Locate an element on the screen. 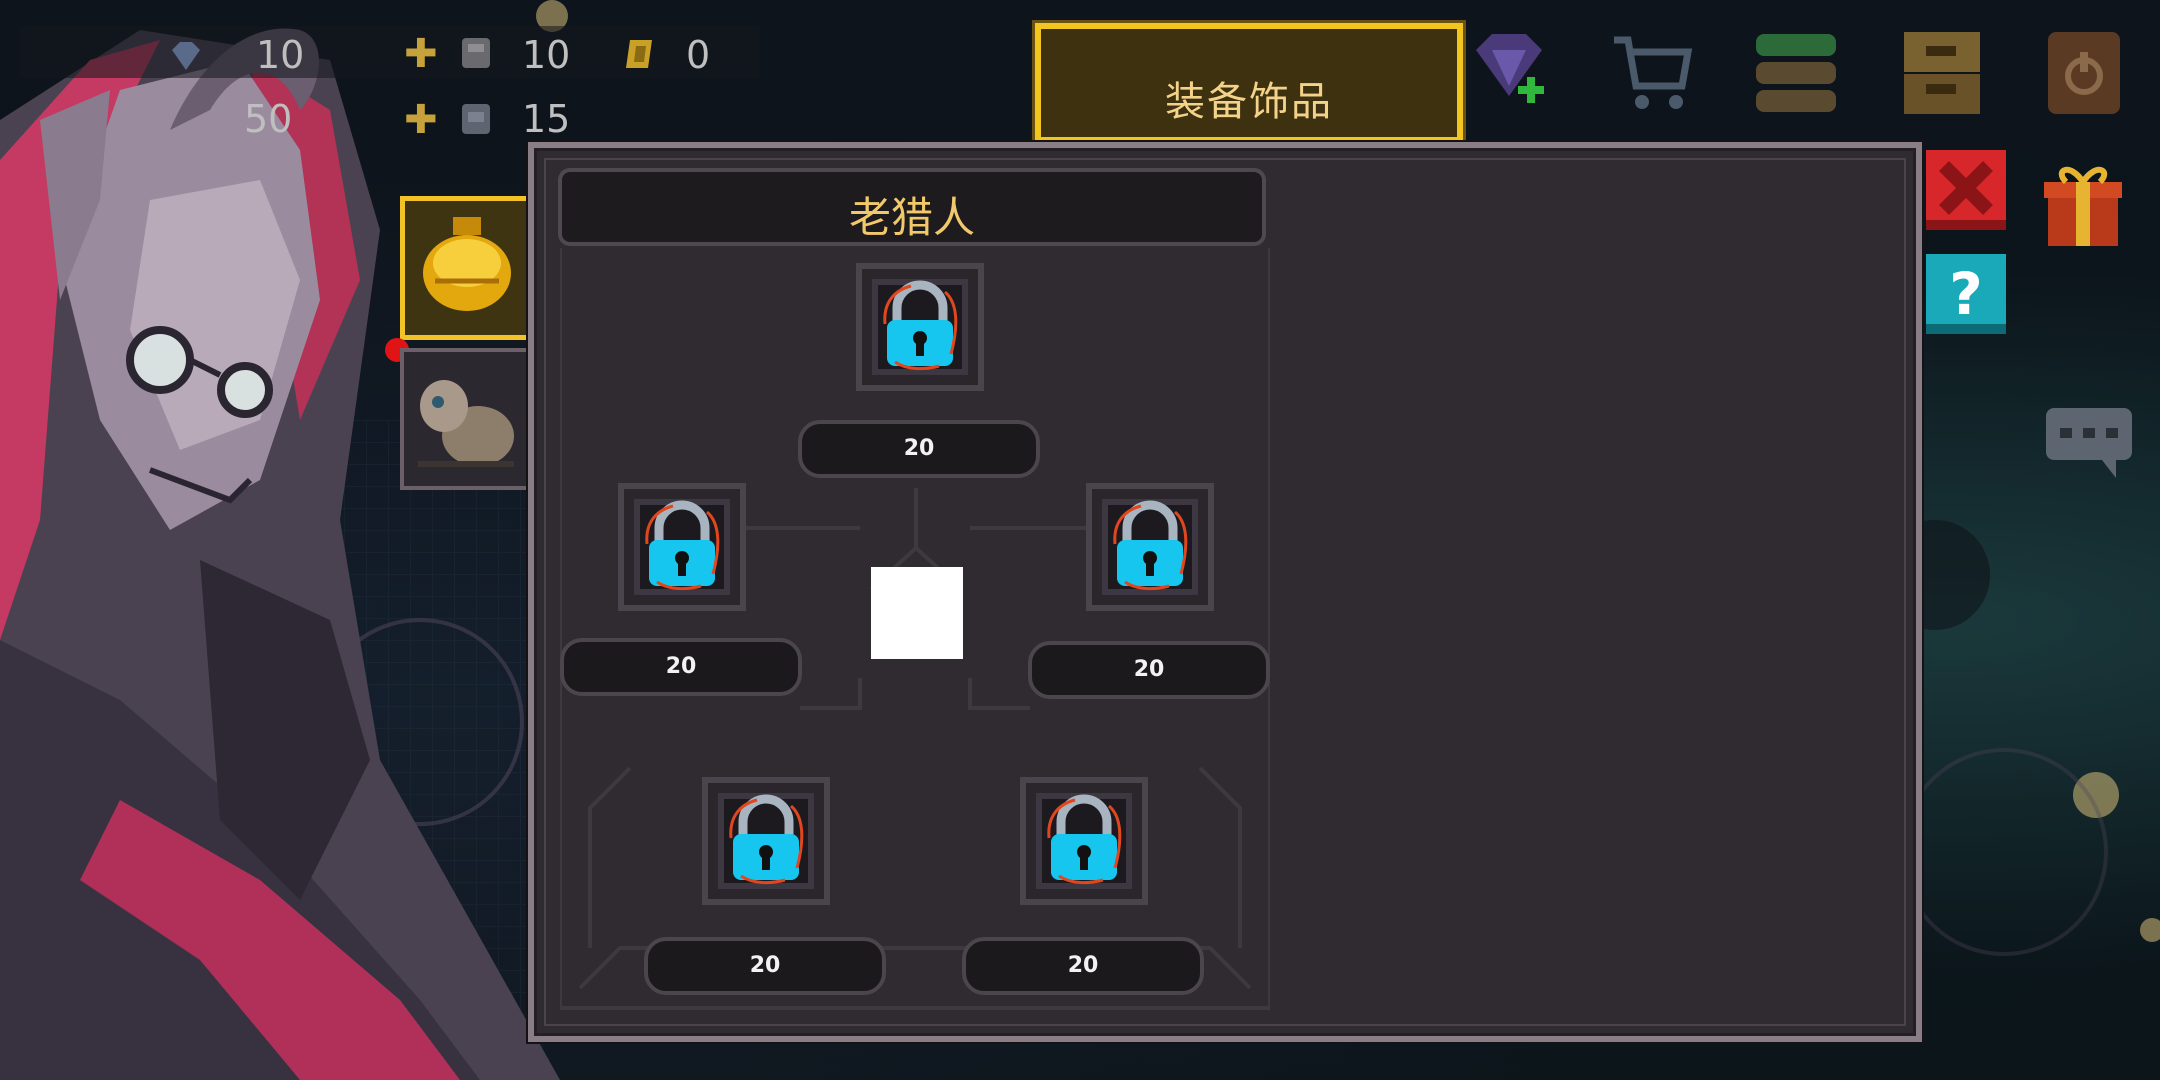 The image size is (2160, 1080). tab-pet is located at coordinates (471, 419).